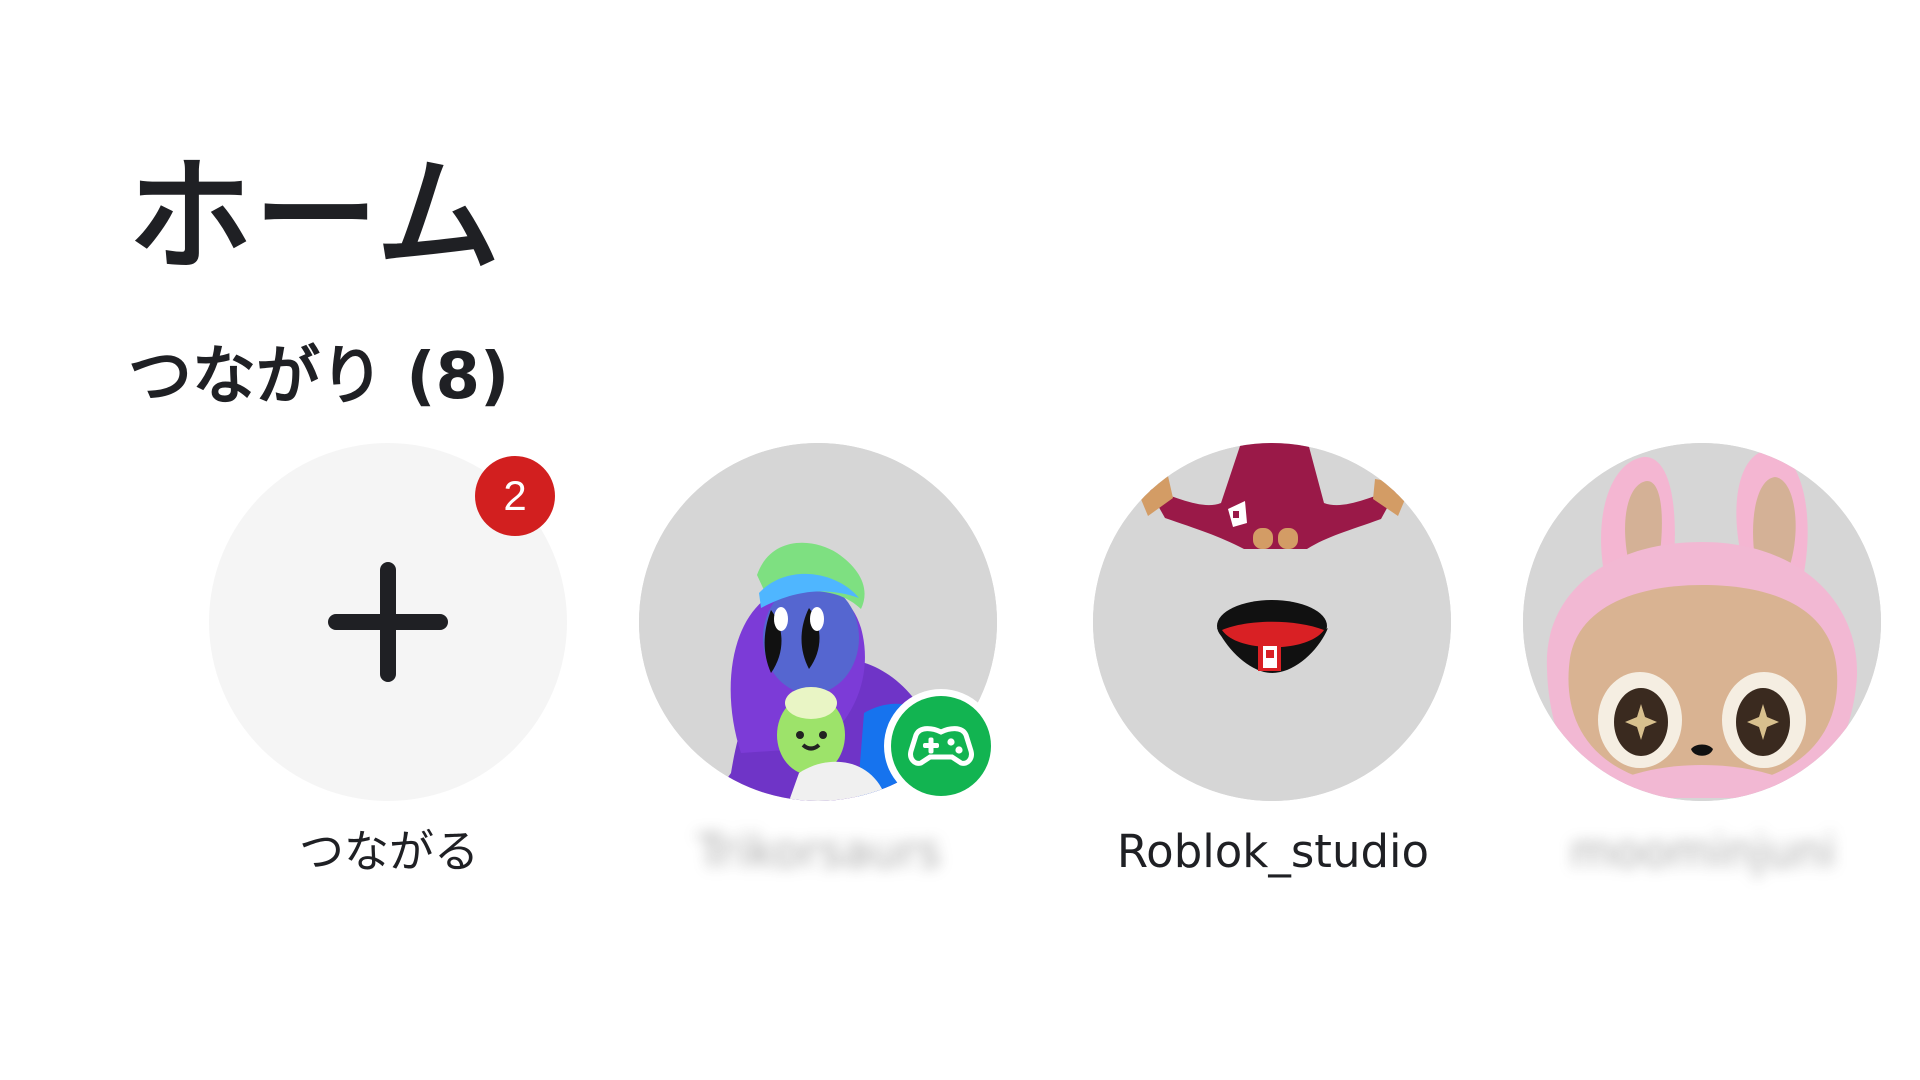 Image resolution: width=1920 pixels, height=1080 pixels. I want to click on page-title: ホーム, so click(315, 217).